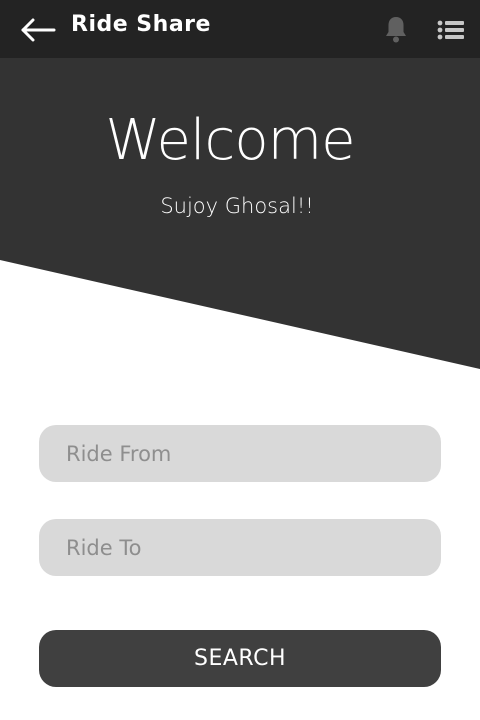 The height and width of the screenshot is (720, 480). Describe the element at coordinates (240, 29) in the screenshot. I see `top-app-bar: Ride Share` at that location.